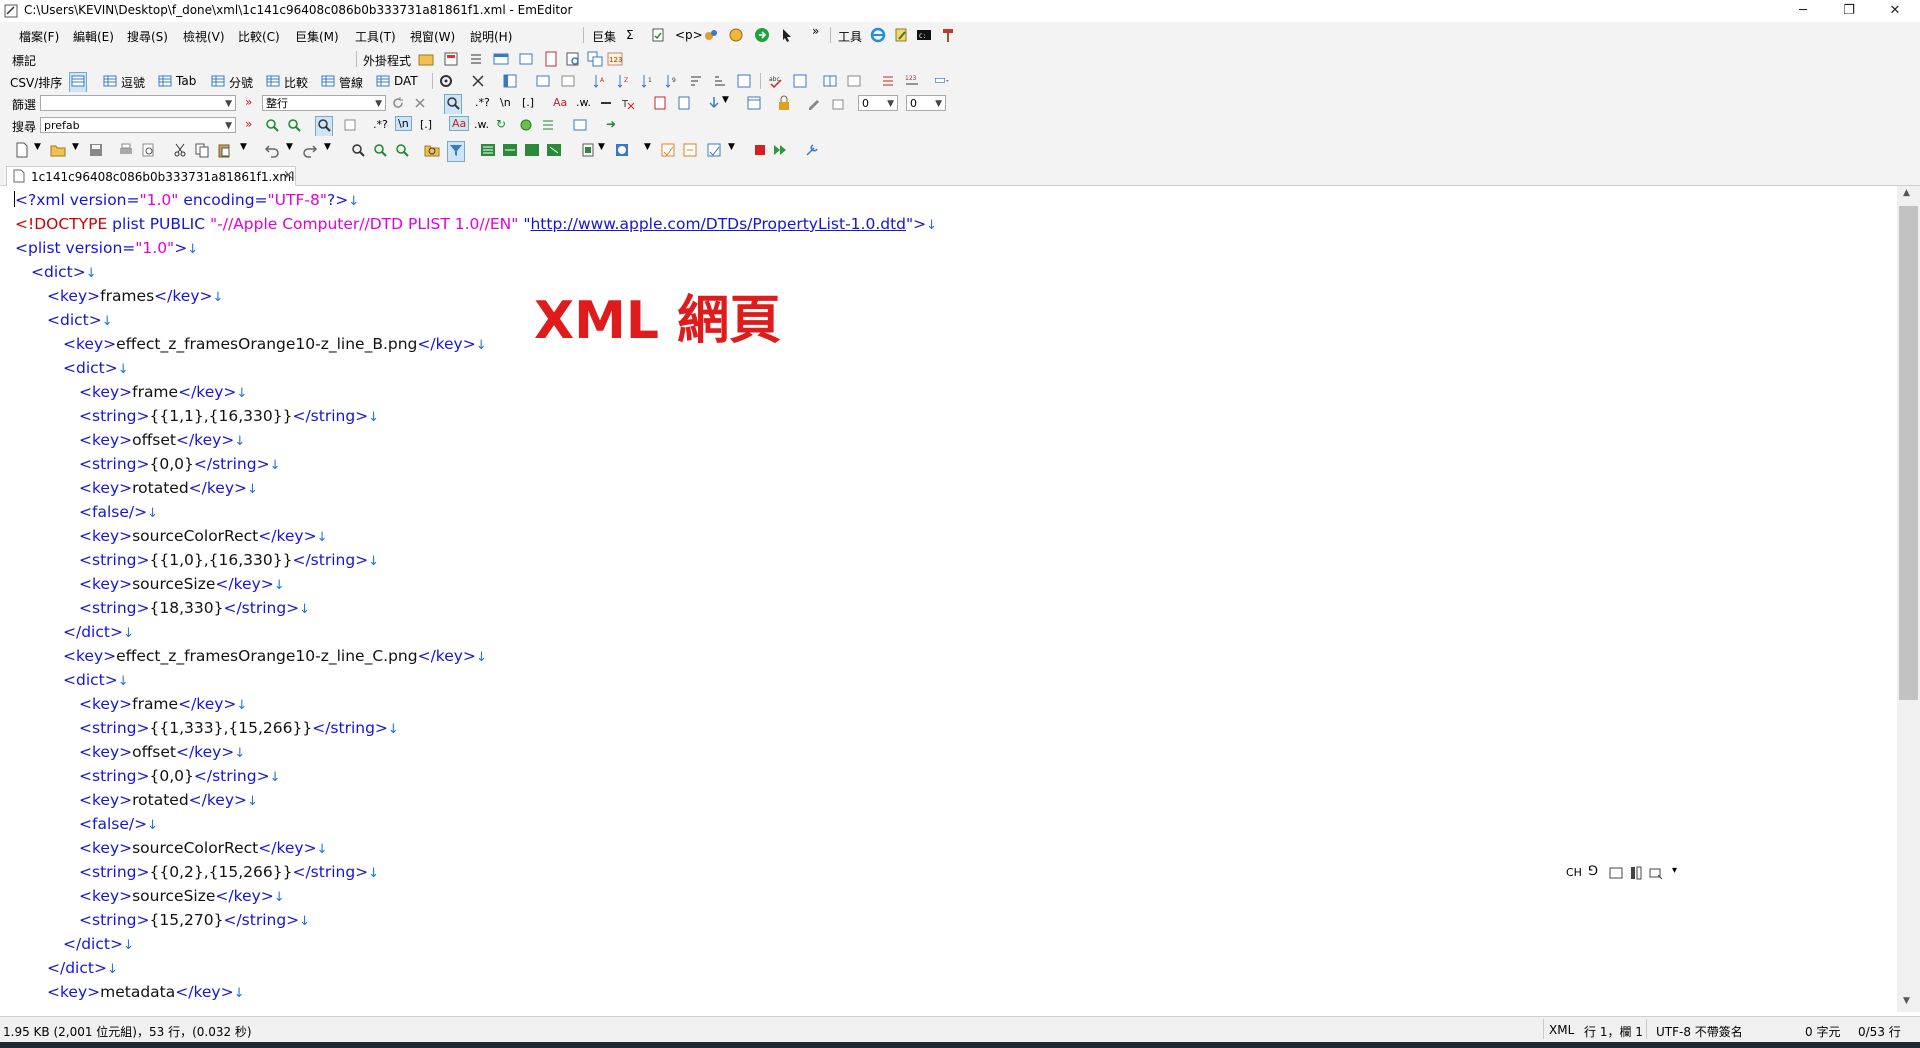 The width and height of the screenshot is (1920, 1048). What do you see at coordinates (229, 872) in the screenshot?
I see `code-line: <string>{{0,2},{15,266}}</string>↓` at bounding box center [229, 872].